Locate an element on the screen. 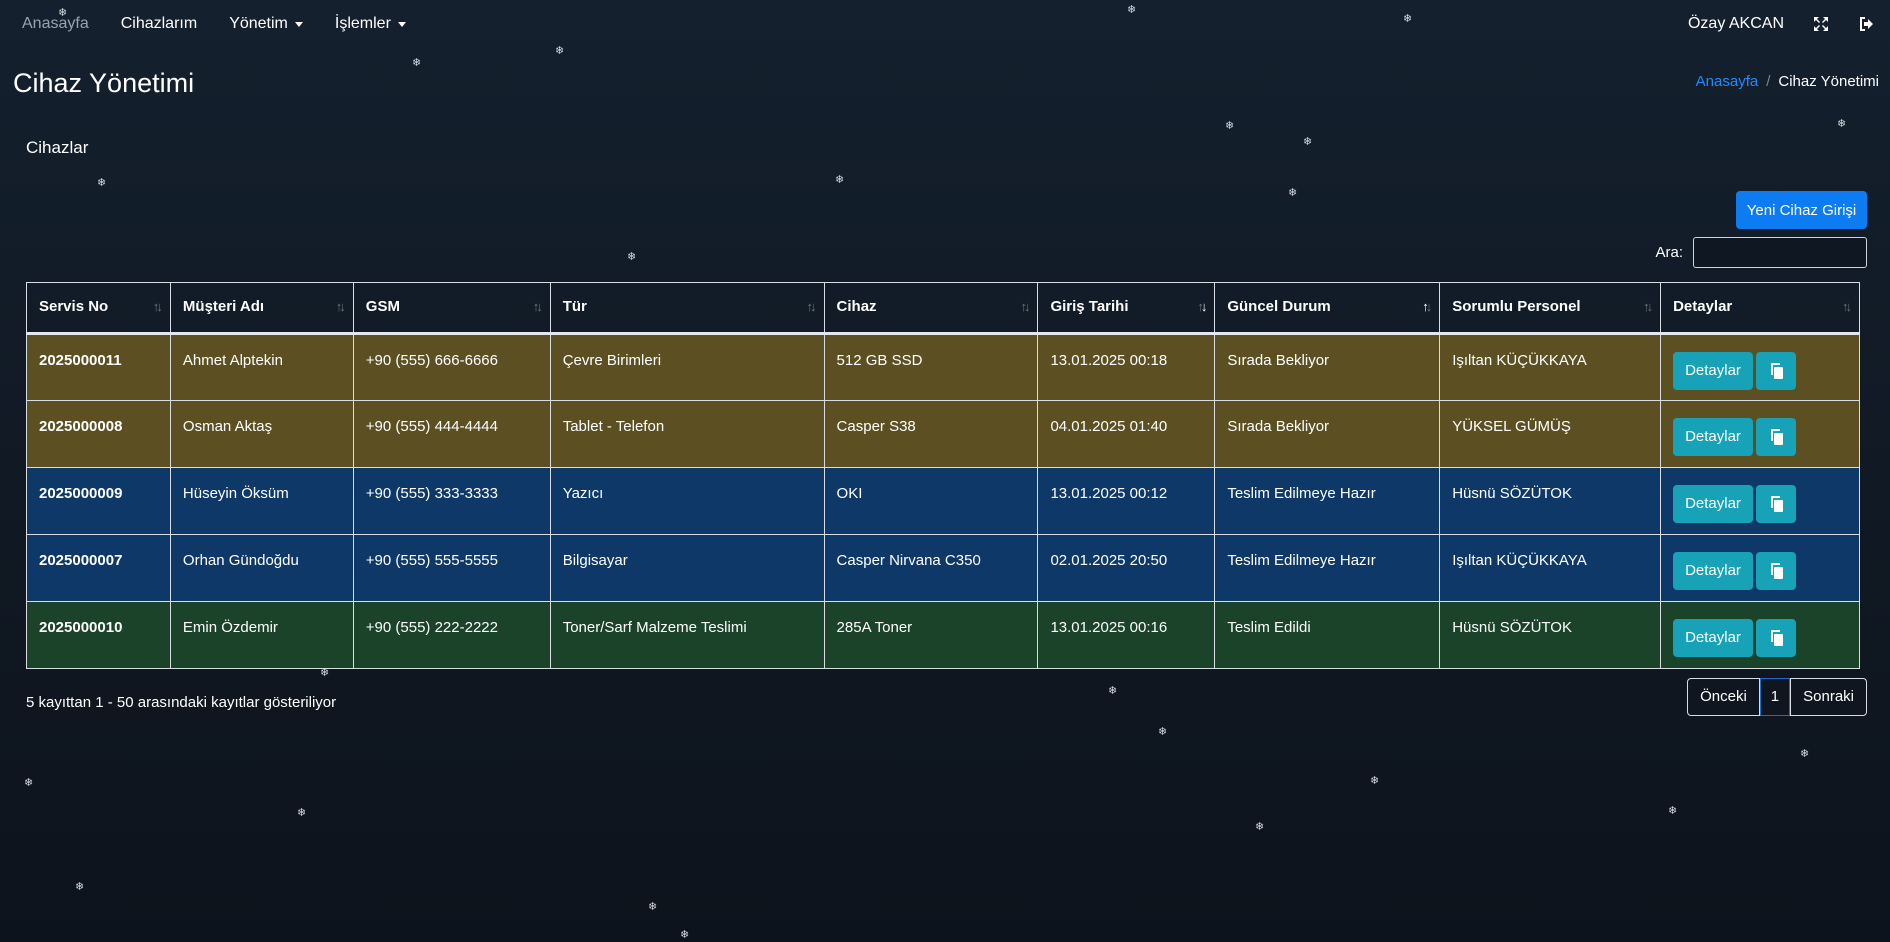  nav-management-dropdown: Yönetim is located at coordinates (266, 24).